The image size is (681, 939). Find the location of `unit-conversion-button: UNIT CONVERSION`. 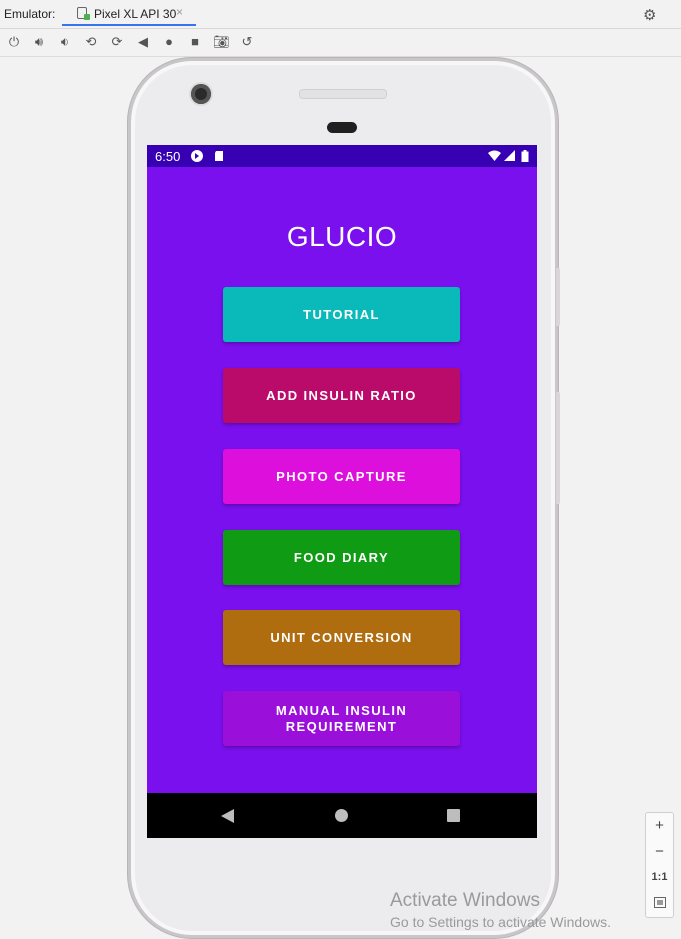

unit-conversion-button: UNIT CONVERSION is located at coordinates (341, 637).